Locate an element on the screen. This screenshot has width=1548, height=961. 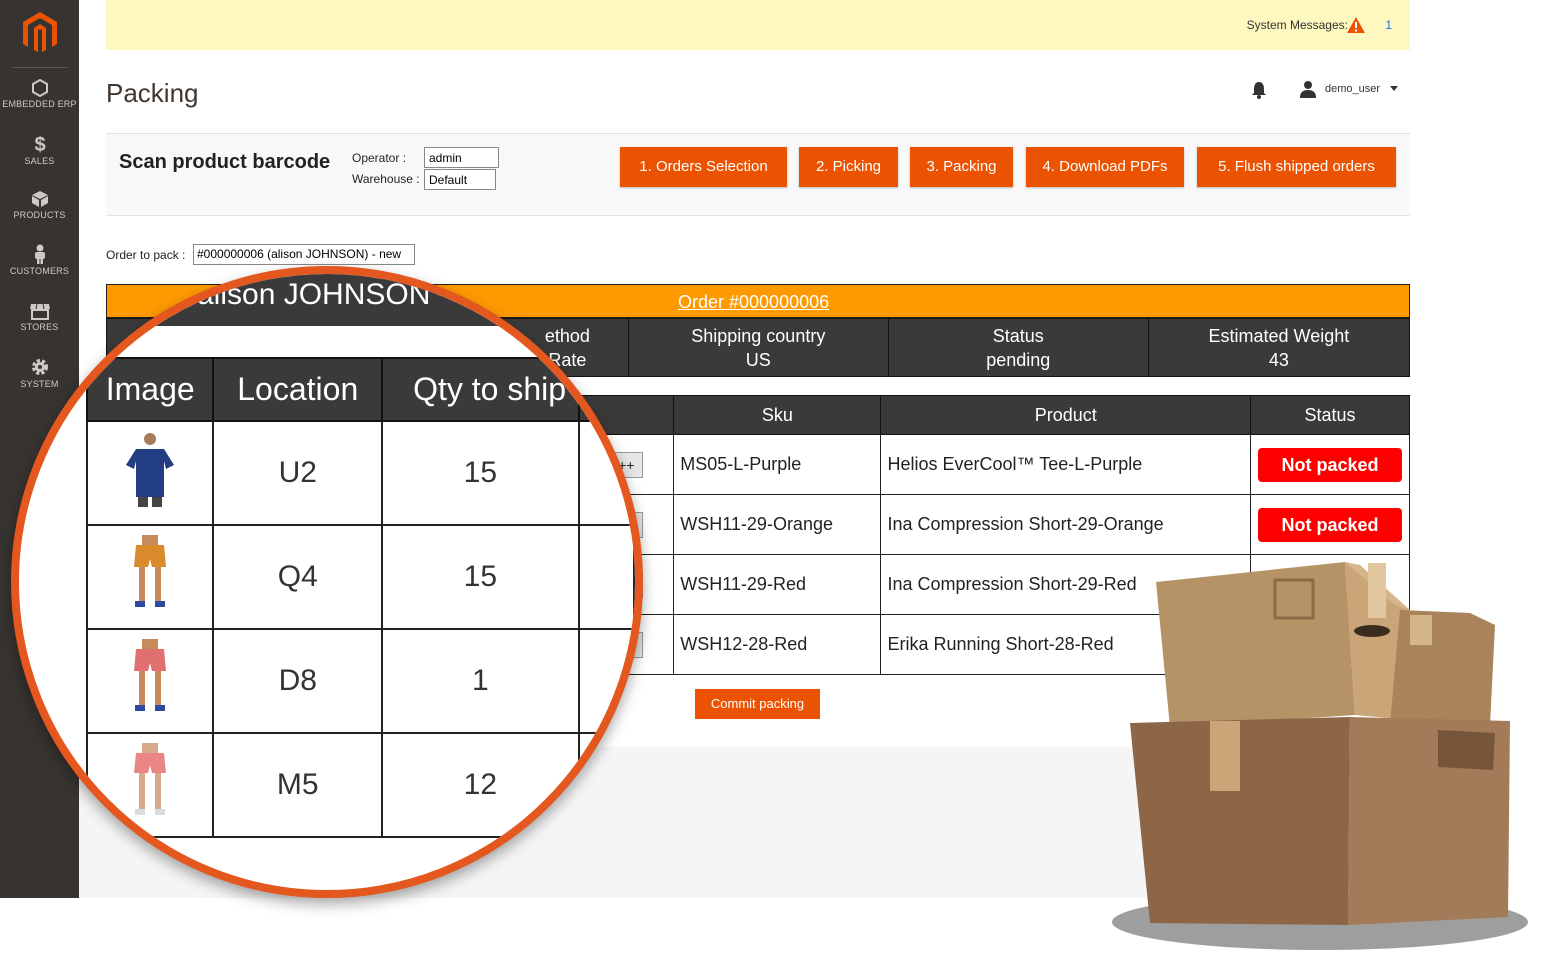
lens-image-header: Image is located at coordinates (150, 389).